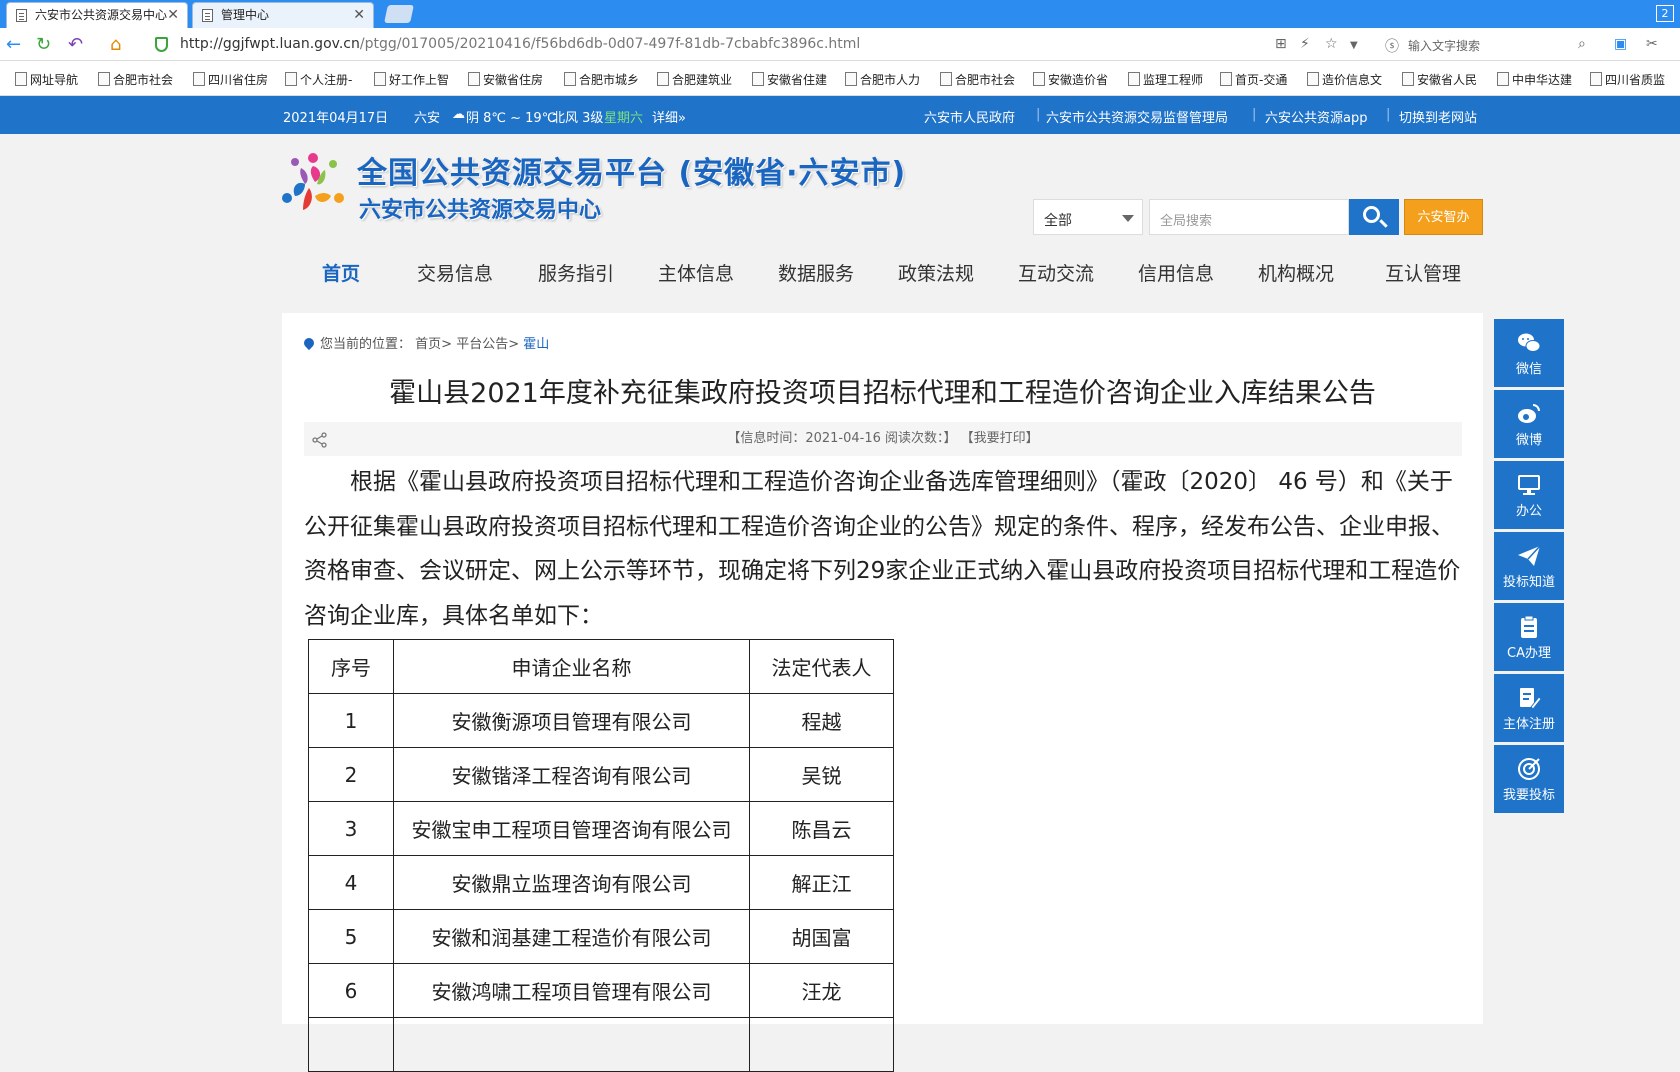  I want to click on float-wechat-button: 微信, so click(1529, 353).